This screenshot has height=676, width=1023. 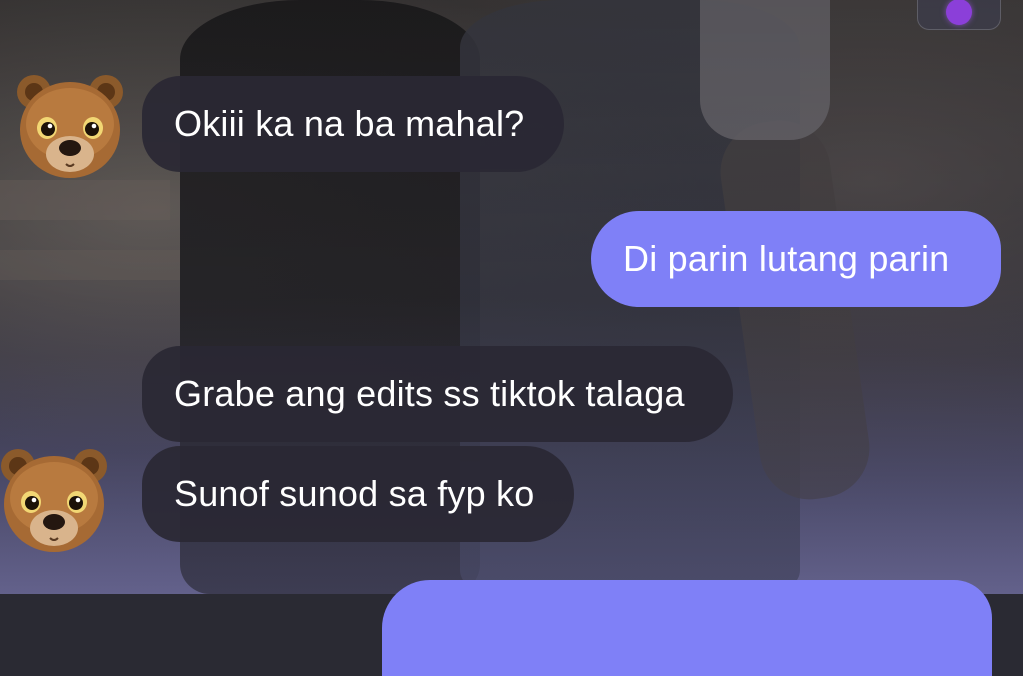 What do you see at coordinates (786, 258) in the screenshot?
I see `message-text: Di parin lutang parin` at bounding box center [786, 258].